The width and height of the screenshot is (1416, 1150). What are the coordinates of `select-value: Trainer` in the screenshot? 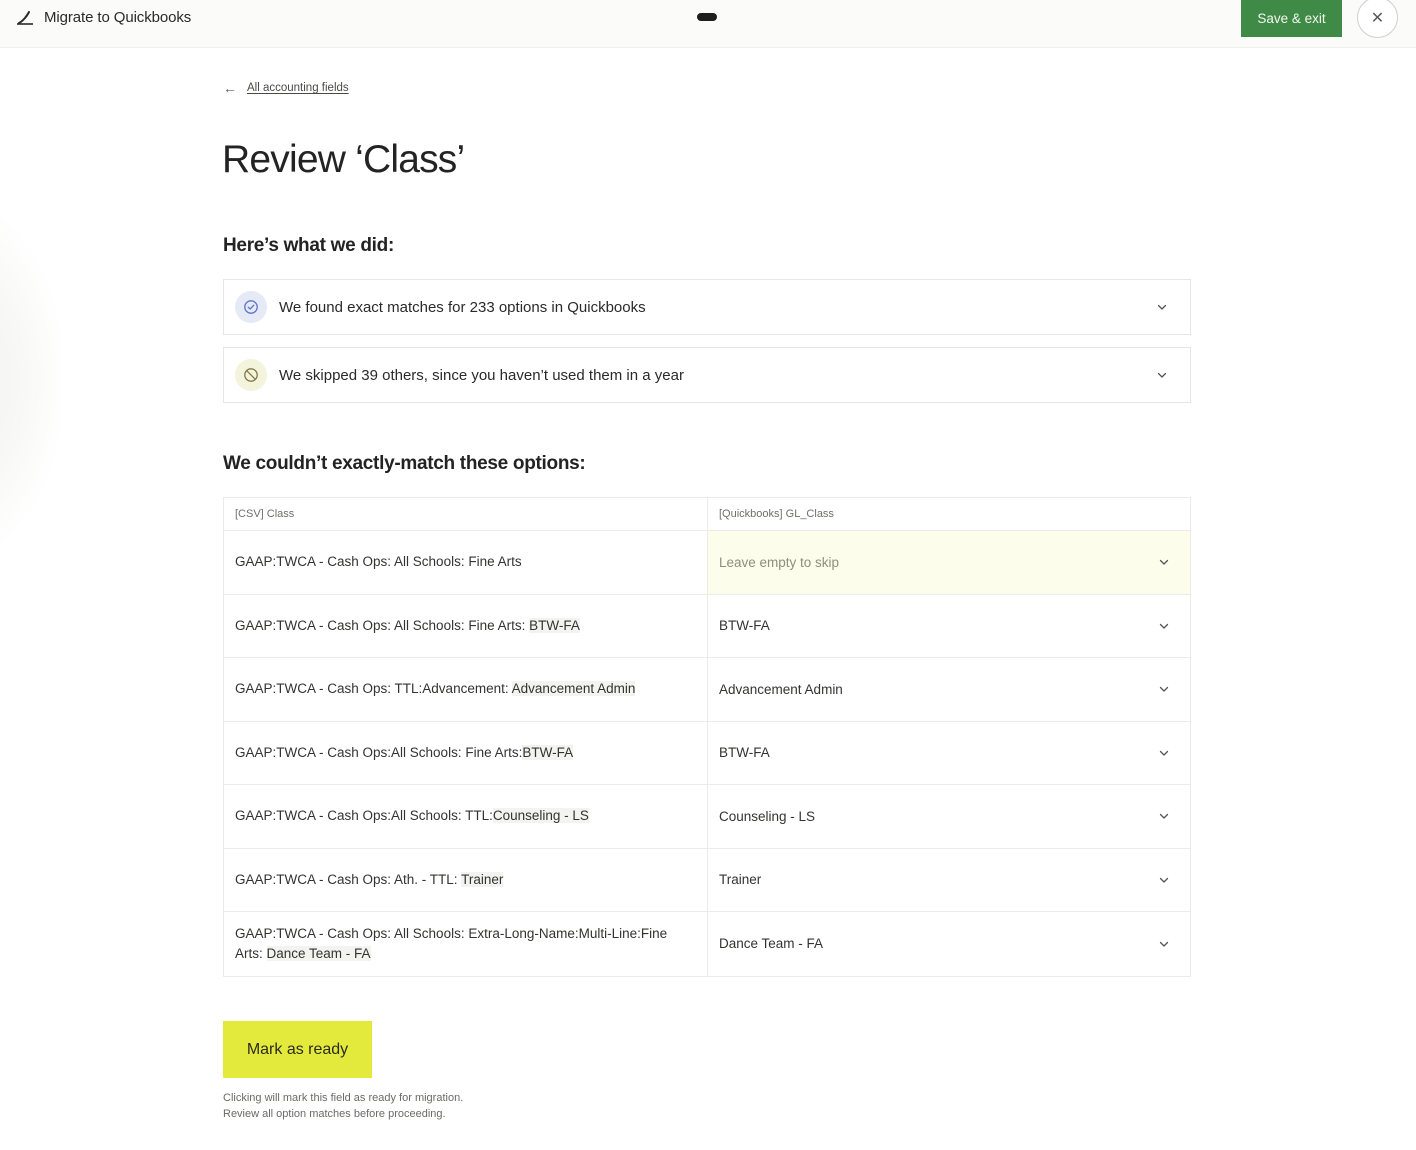 It's located at (740, 880).